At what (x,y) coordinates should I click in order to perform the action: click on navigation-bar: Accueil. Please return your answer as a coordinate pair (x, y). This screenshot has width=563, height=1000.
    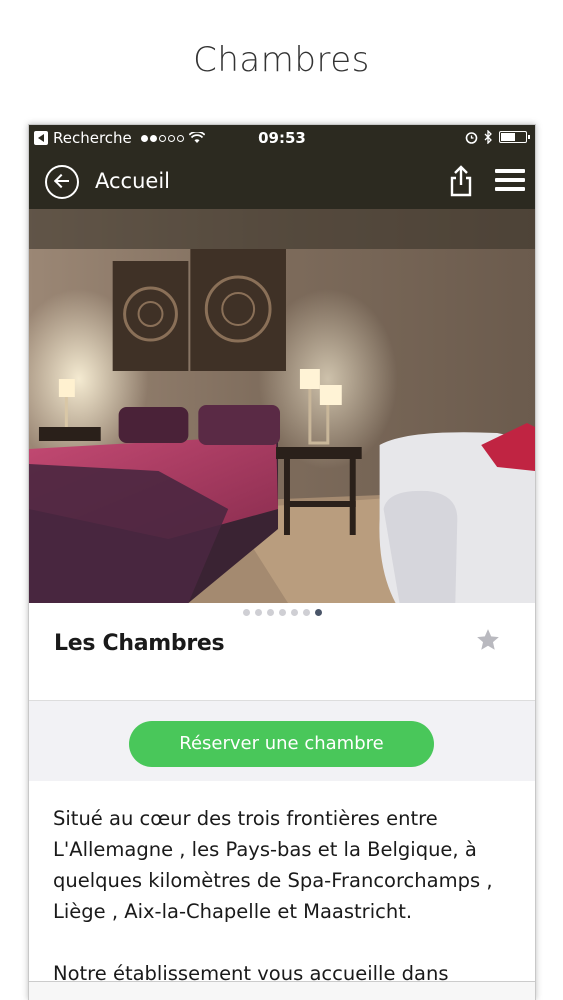
    Looking at the image, I should click on (282, 181).